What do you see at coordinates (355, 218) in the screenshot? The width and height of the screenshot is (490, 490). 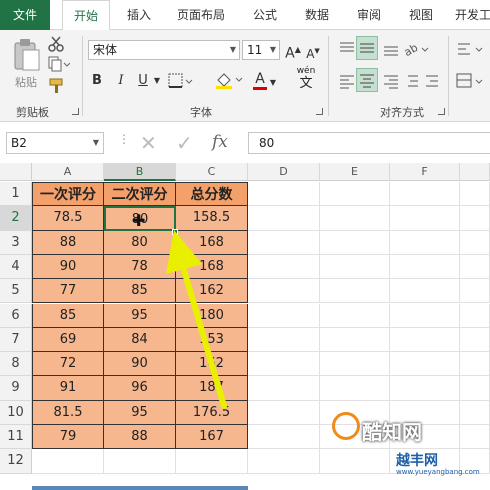 I see `cell-e2` at bounding box center [355, 218].